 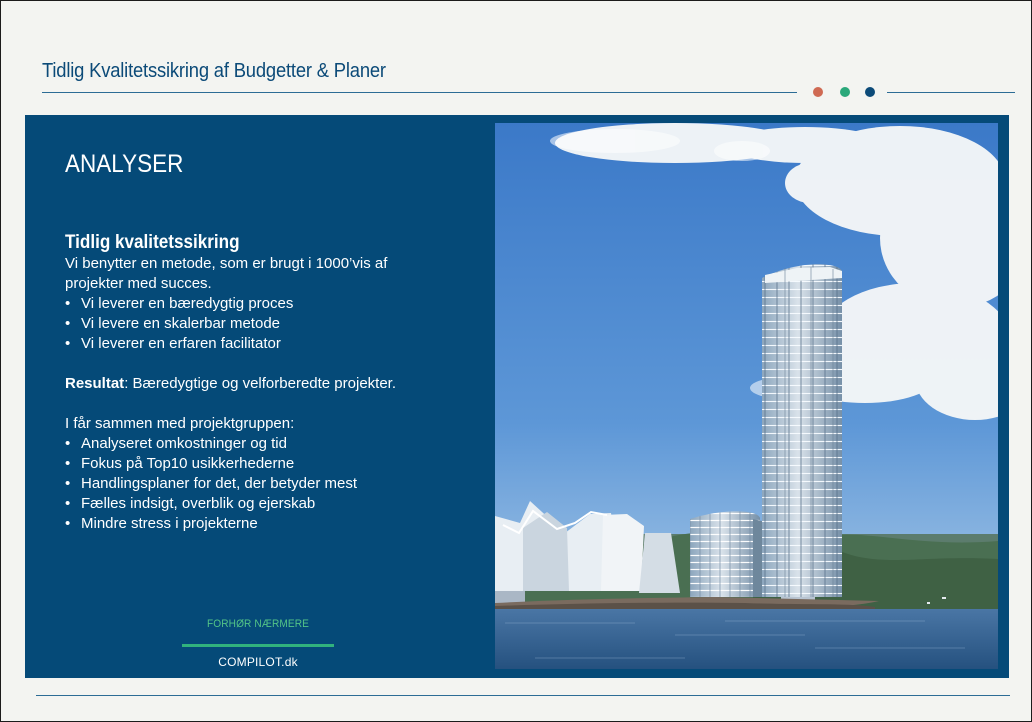 I want to click on contact-underline, so click(x=258, y=645).